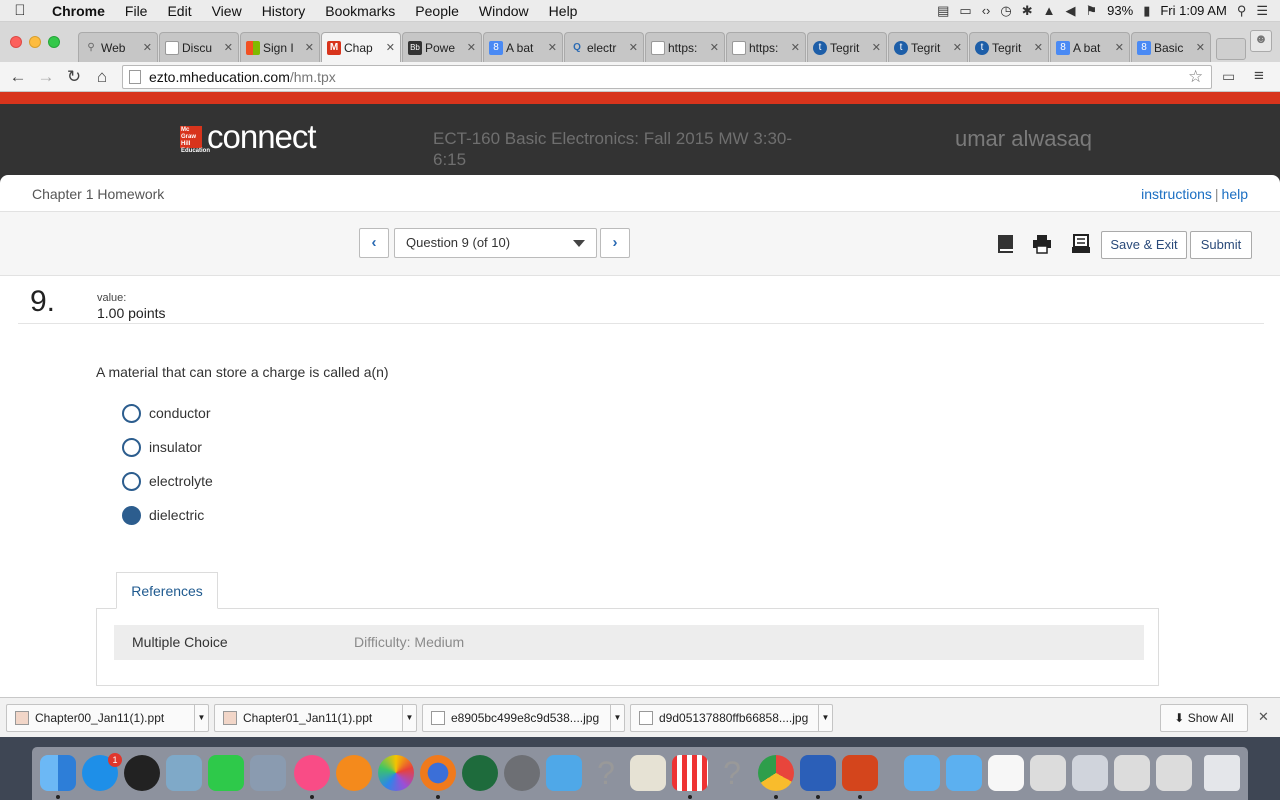 The width and height of the screenshot is (1280, 800). Describe the element at coordinates (504, 11) in the screenshot. I see `menu-window: Window` at that location.